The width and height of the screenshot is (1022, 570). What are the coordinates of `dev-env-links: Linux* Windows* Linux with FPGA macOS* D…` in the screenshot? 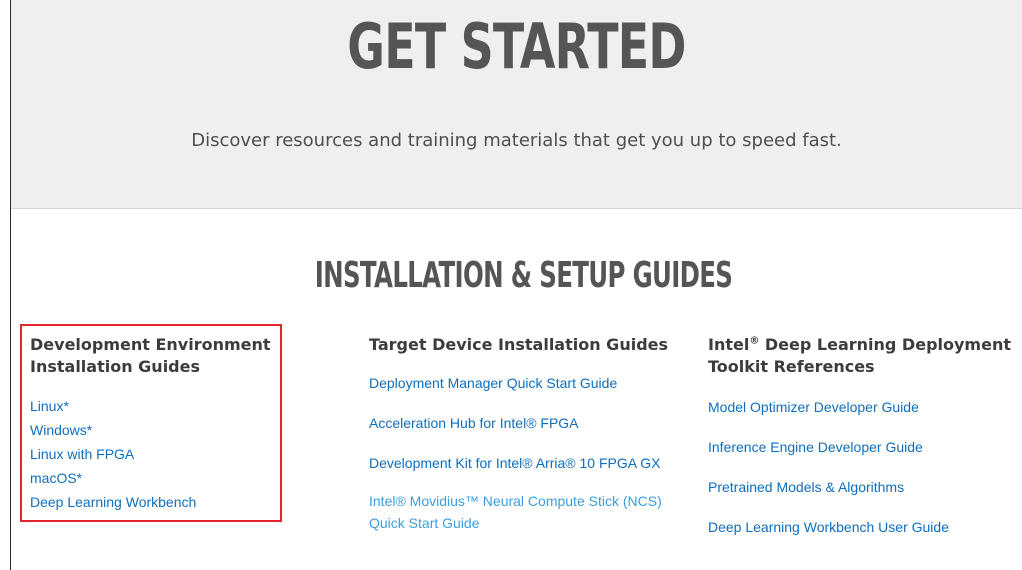 It's located at (160, 454).